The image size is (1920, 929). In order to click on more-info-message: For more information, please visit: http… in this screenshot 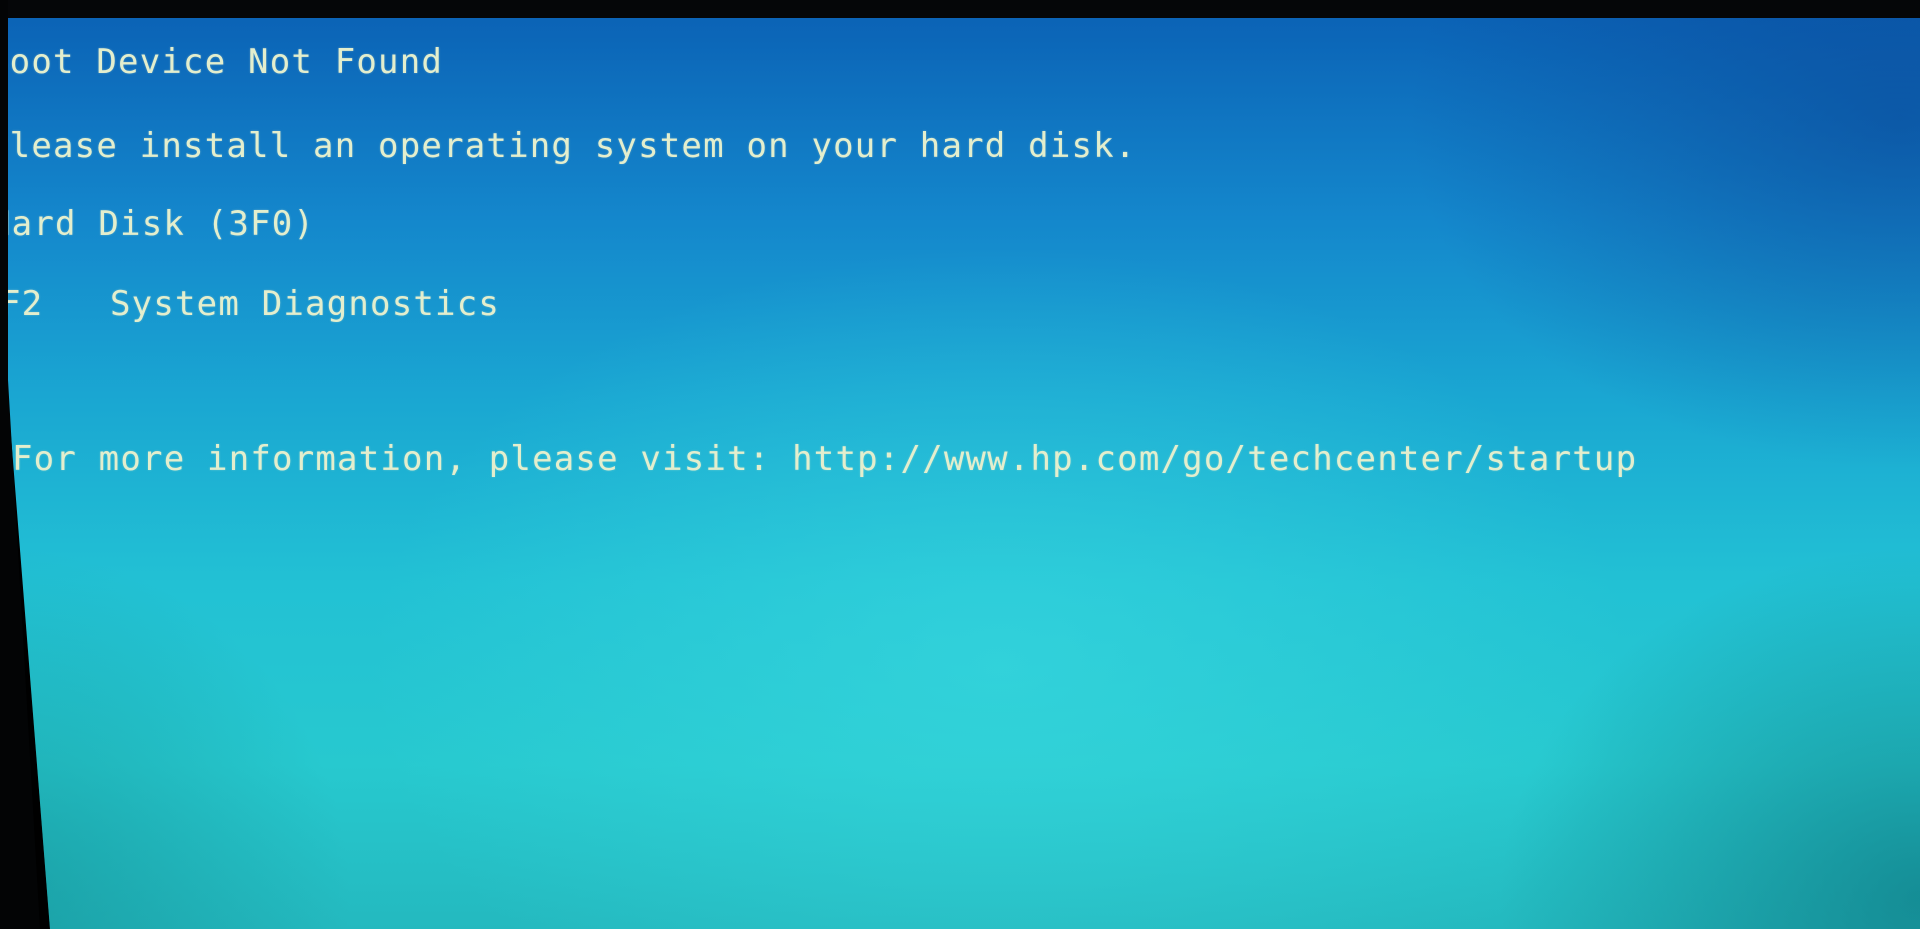, I will do `click(824, 459)`.